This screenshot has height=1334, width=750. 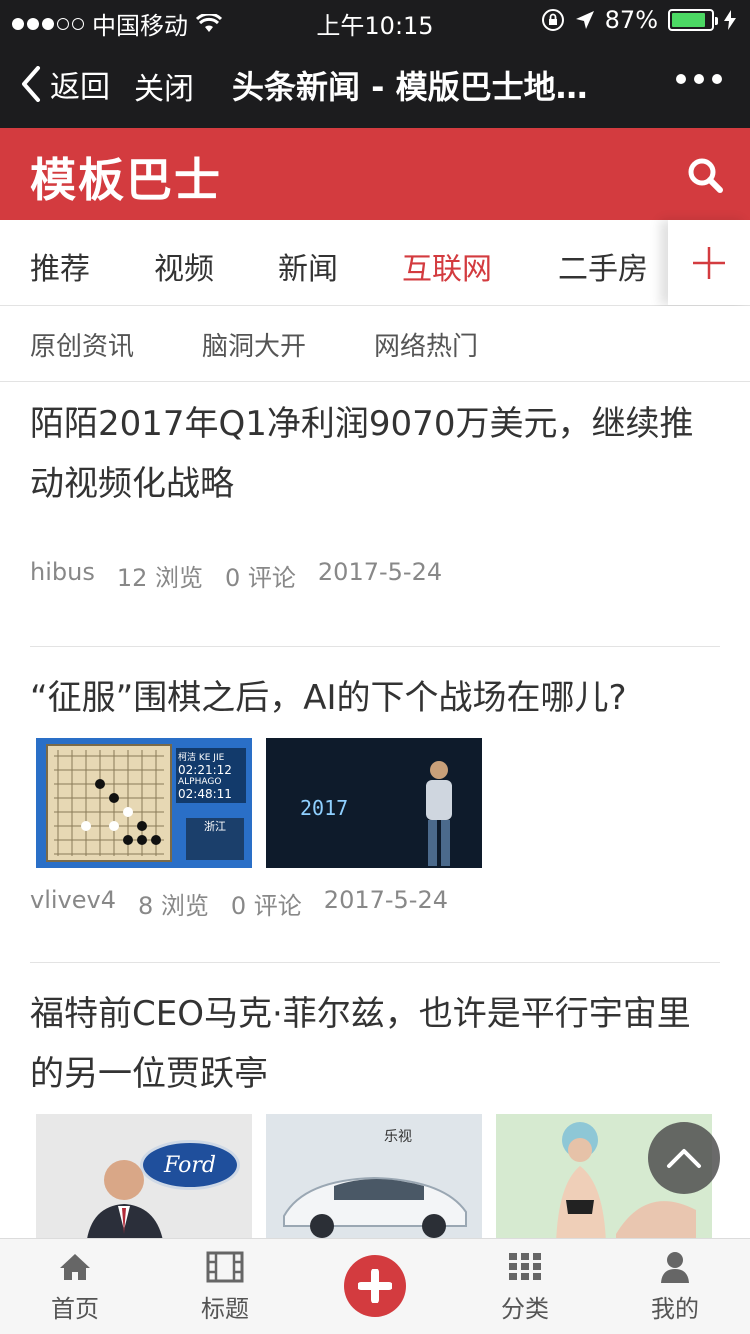 I want to click on bottom-nav-mine-label: 我的, so click(x=675, y=1309).